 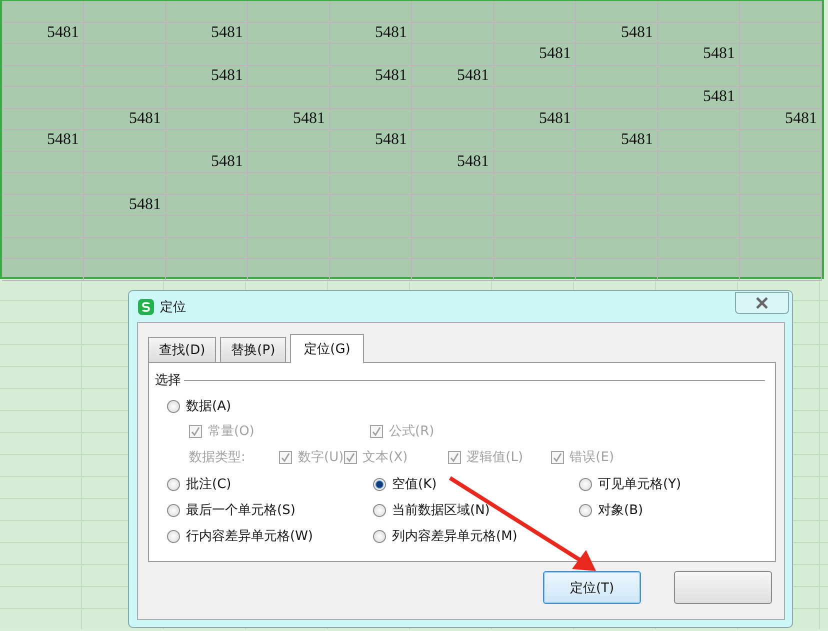 I want to click on option-label: 对象(B), so click(x=621, y=510).